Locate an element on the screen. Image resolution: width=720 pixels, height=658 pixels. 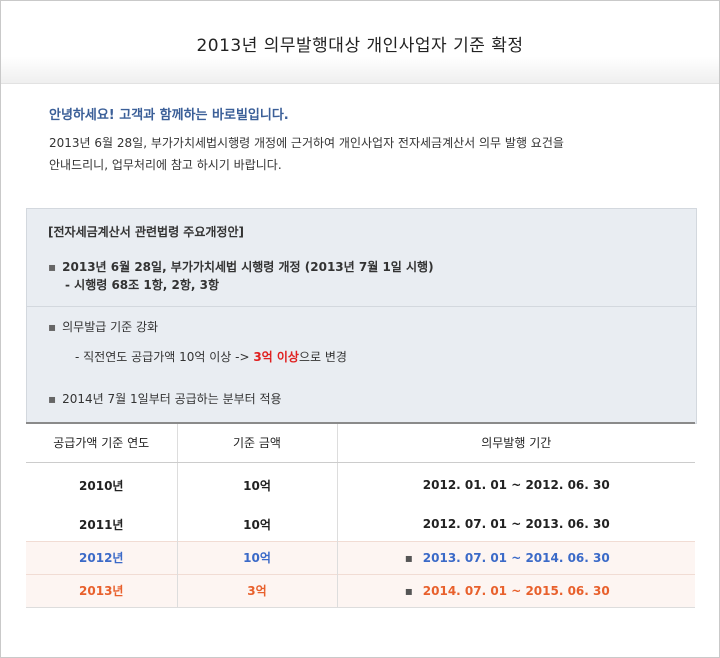
revision-item-text: 2014년 7월 1일부터 공급하는 분부터 적용 is located at coordinates (172, 399).